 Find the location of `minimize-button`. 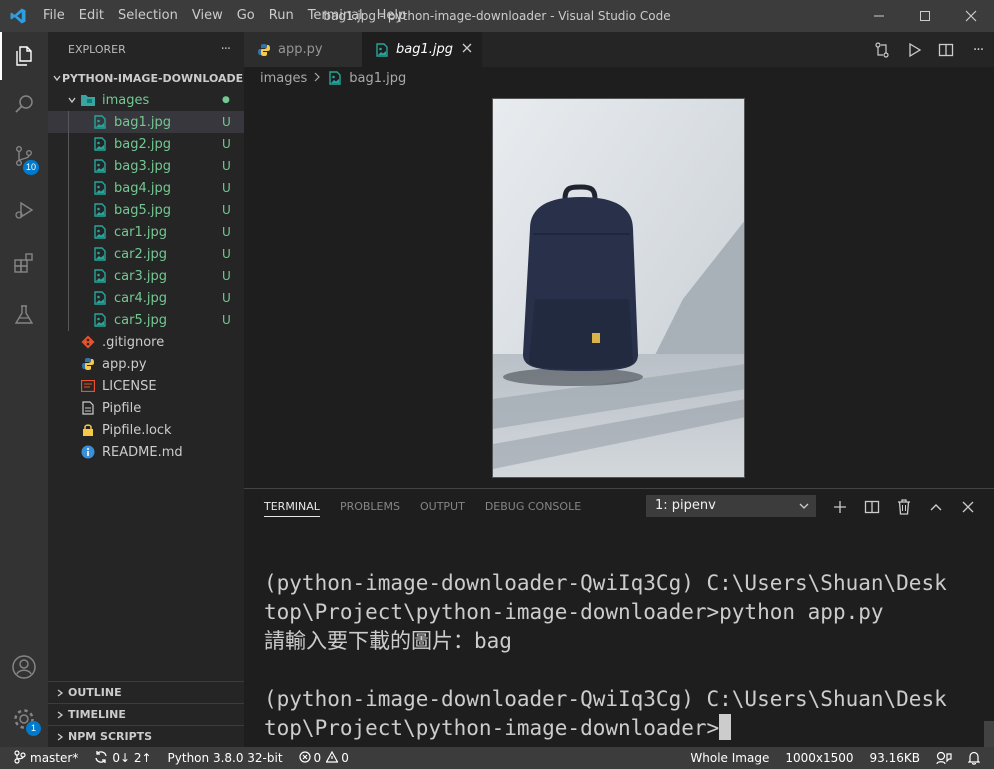

minimize-button is located at coordinates (879, 16).